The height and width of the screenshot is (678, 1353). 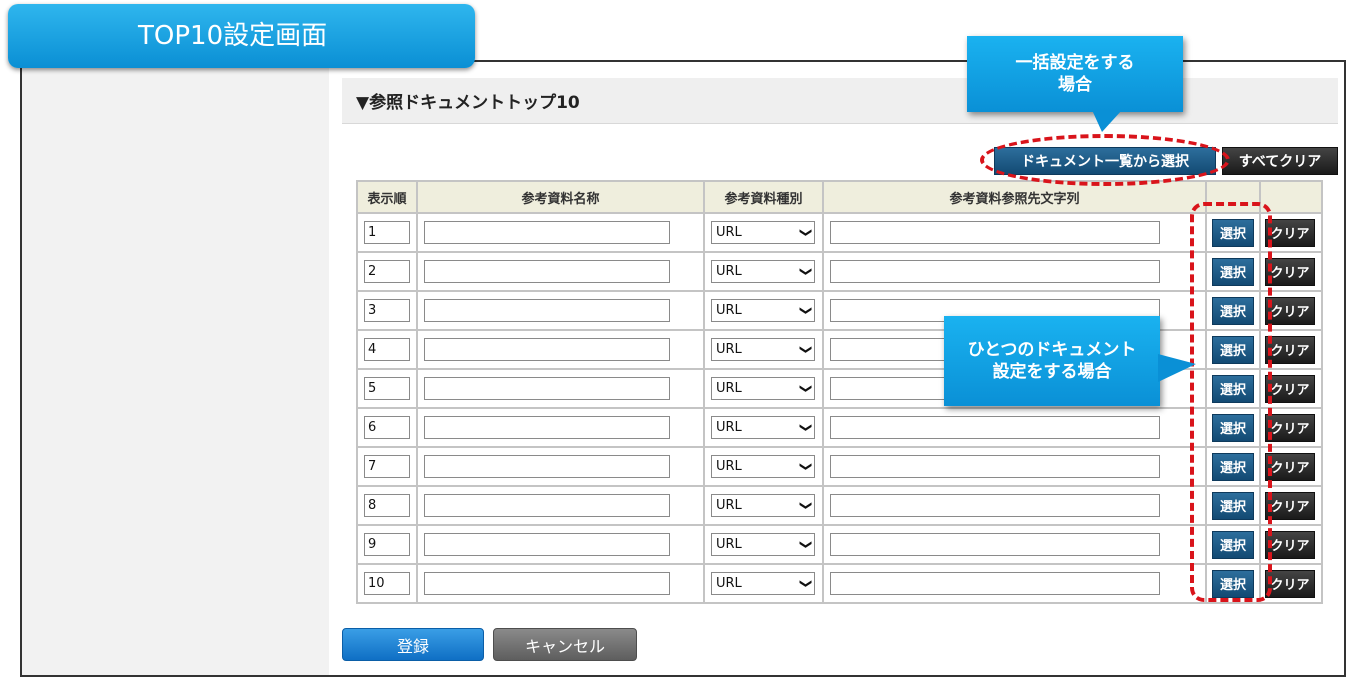 What do you see at coordinates (839, 310) in the screenshot?
I see `table-row: 3 URL ❯ 選択 クリア` at bounding box center [839, 310].